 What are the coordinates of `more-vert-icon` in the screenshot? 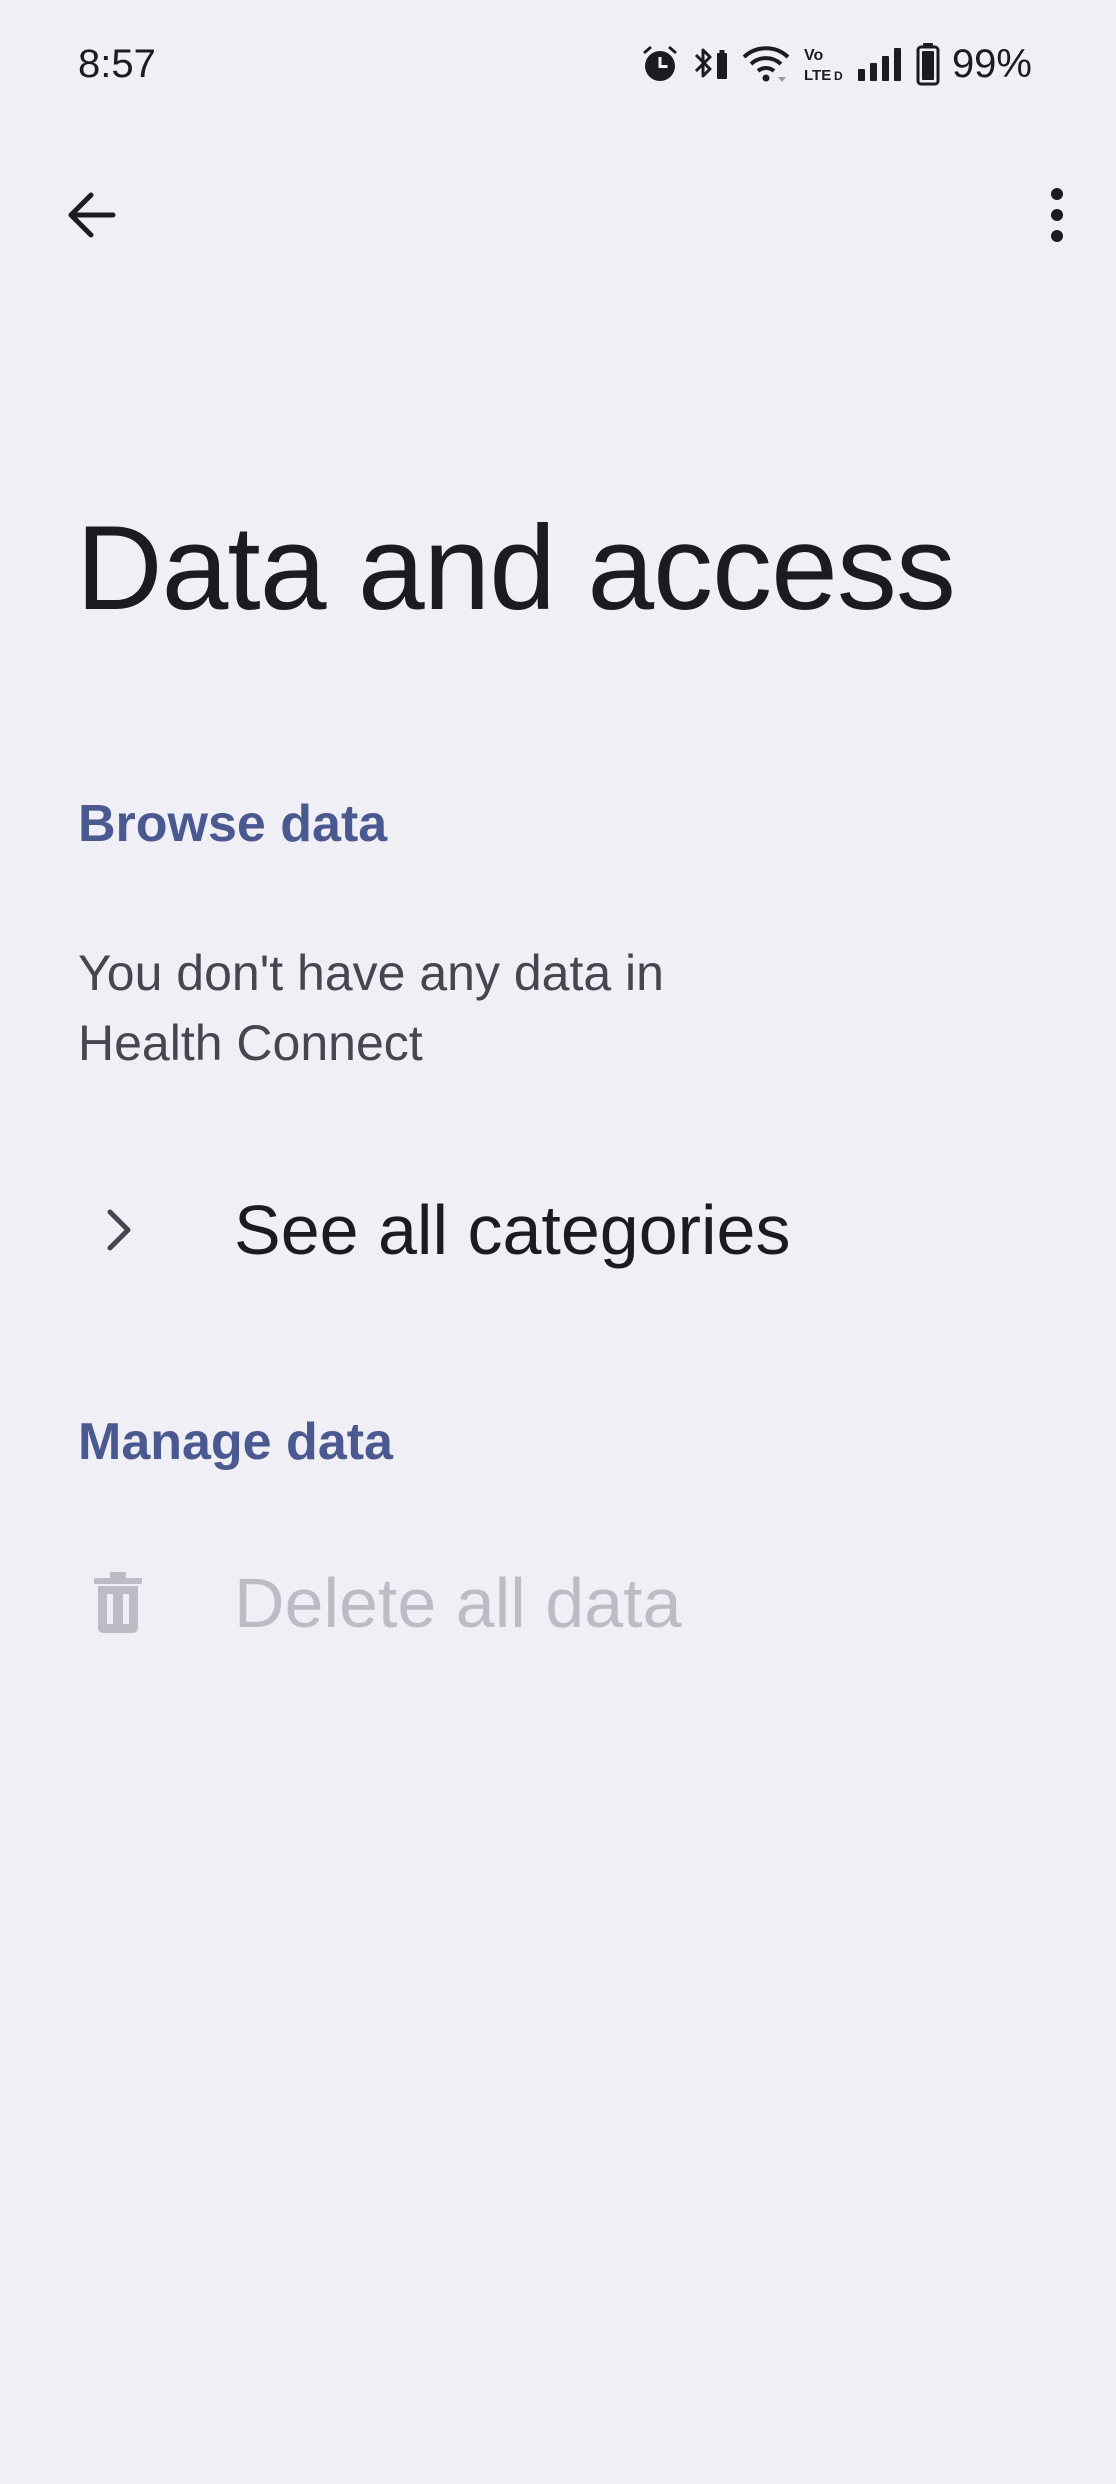 It's located at (1057, 215).